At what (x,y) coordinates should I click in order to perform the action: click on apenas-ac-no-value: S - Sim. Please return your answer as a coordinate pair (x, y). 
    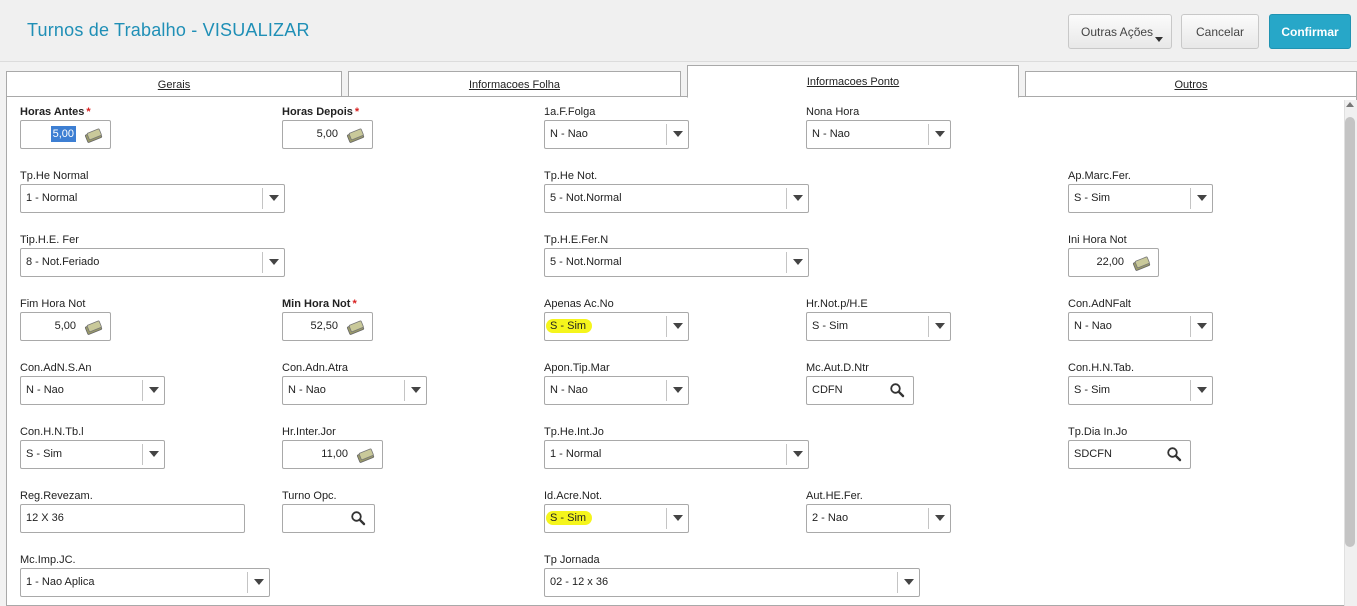
    Looking at the image, I should click on (569, 326).